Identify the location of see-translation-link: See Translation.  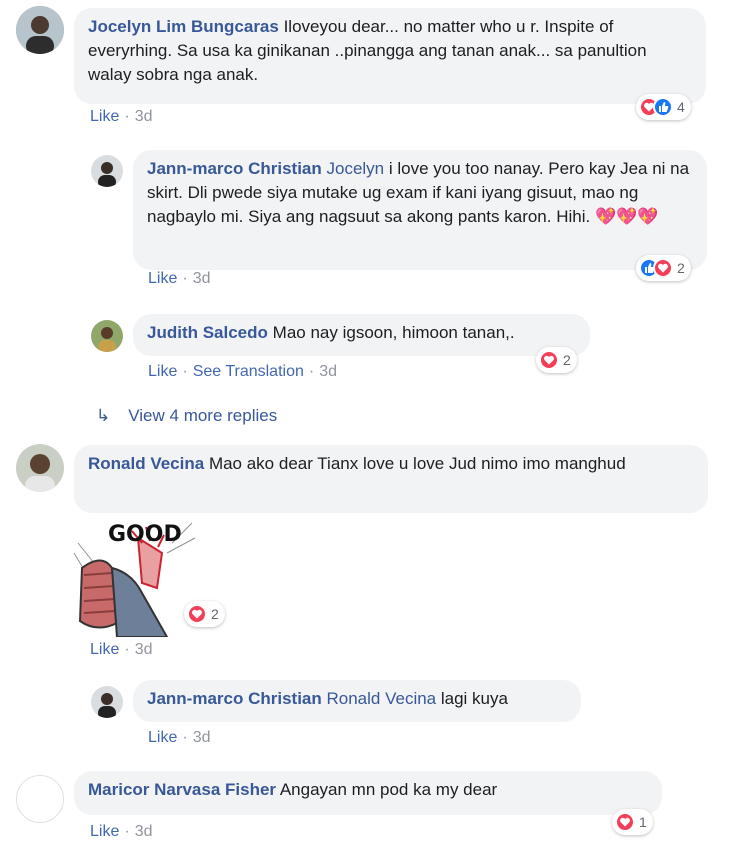
(248, 371).